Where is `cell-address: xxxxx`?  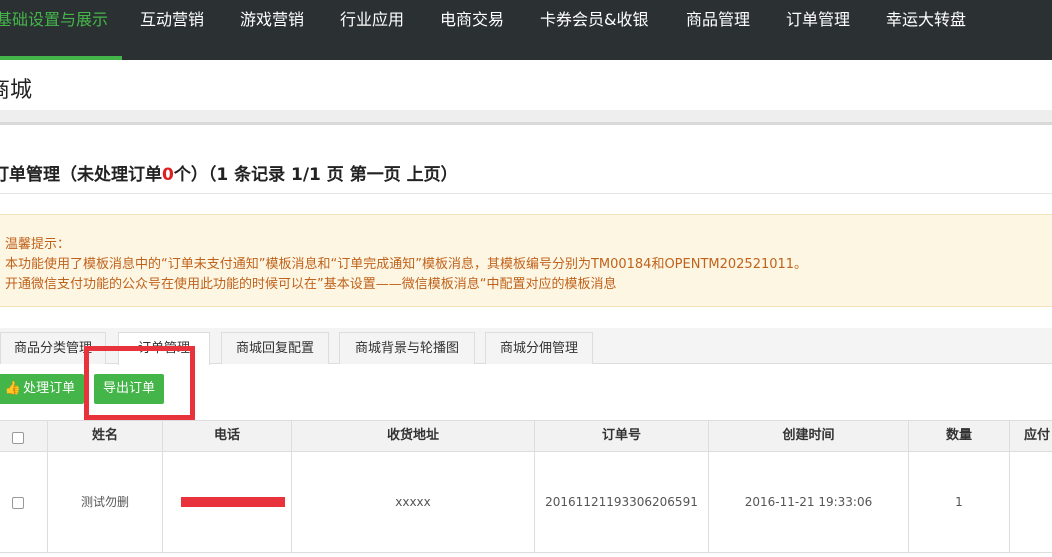
cell-address: xxxxx is located at coordinates (413, 502).